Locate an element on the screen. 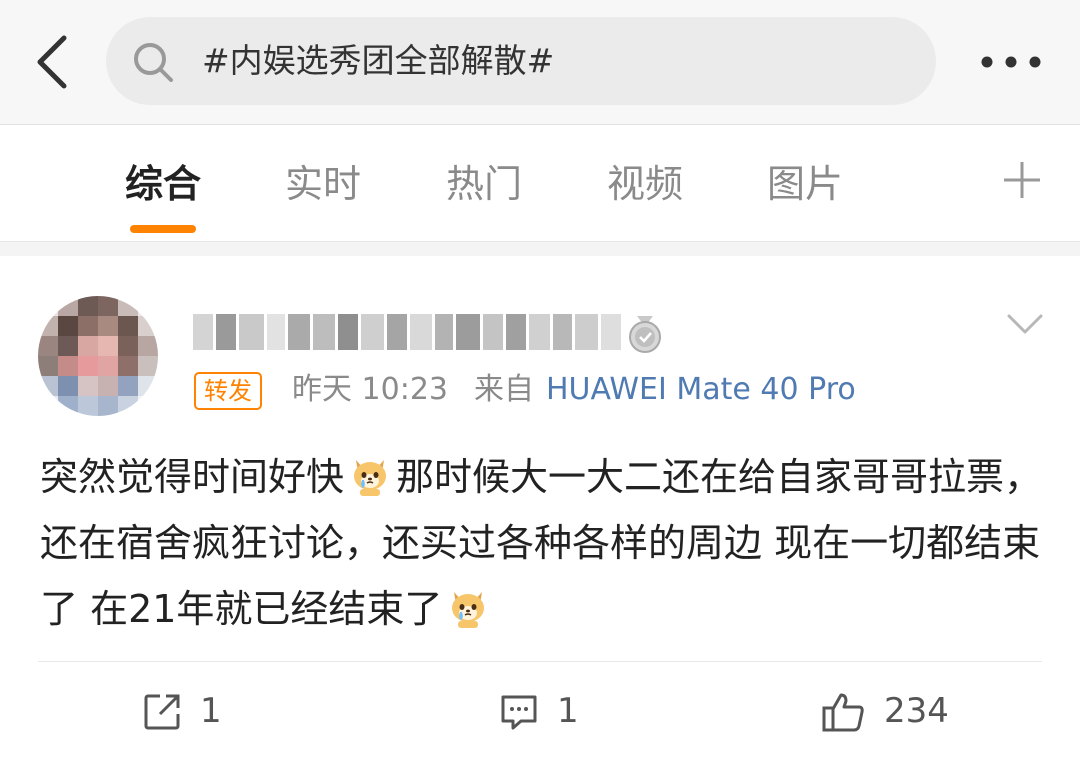 The width and height of the screenshot is (1080, 762). section-gap is located at coordinates (540, 249).